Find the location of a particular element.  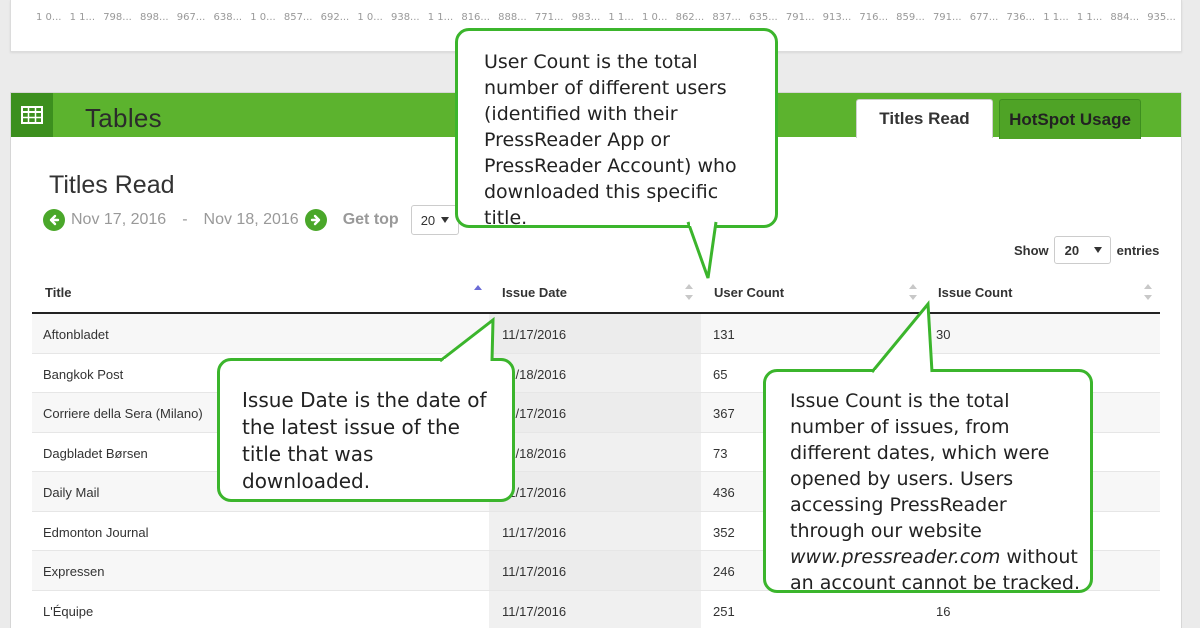

cell-user-count: 131 is located at coordinates (724, 334).